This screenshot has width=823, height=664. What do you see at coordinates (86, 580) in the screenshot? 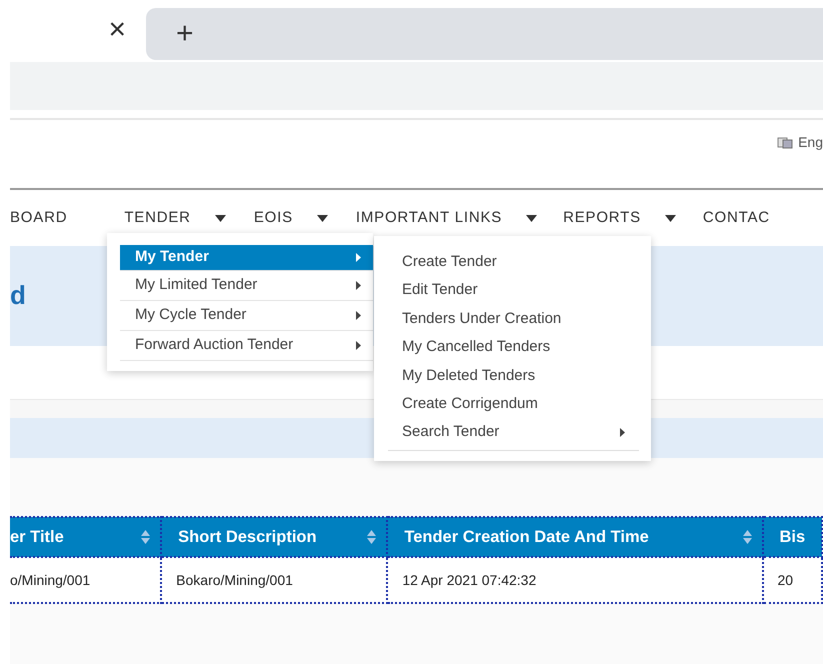
I see `table-cell: o/Mining/001` at bounding box center [86, 580].